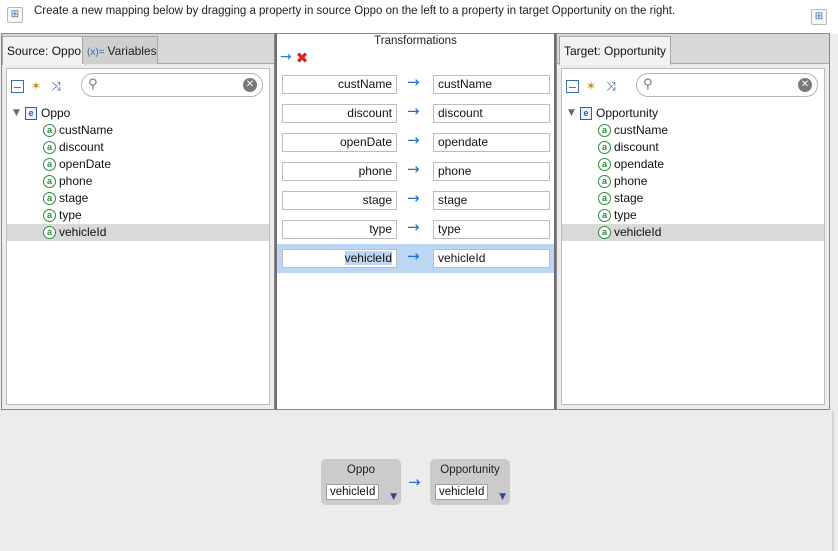 Image resolution: width=838 pixels, height=551 pixels. I want to click on mapping-row: type → type, so click(415, 229).